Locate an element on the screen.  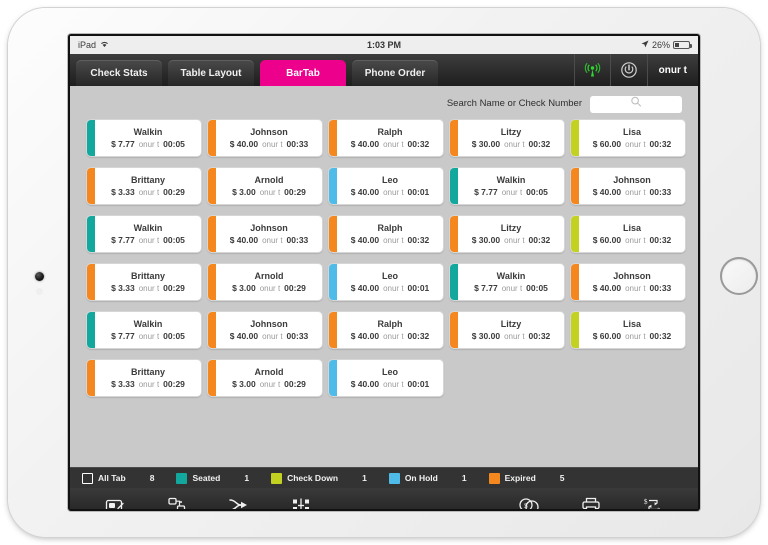
card-name: Ralph is located at coordinates (390, 323).